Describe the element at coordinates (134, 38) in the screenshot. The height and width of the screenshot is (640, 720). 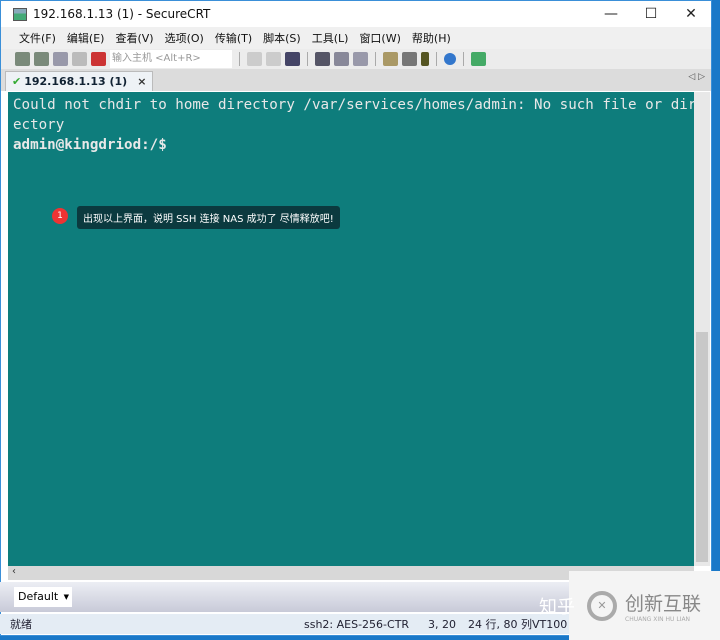
I see `menu-view: 查看(V)` at that location.